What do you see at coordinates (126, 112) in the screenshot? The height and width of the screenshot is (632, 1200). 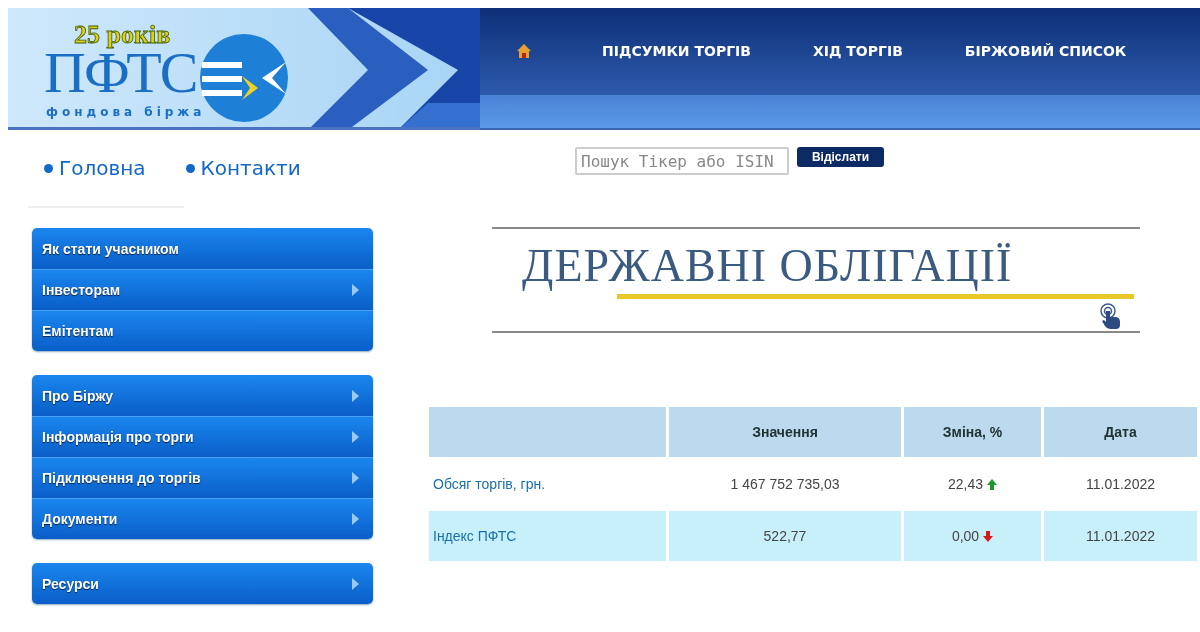 I see `logo-subtitle: фондова біржа` at bounding box center [126, 112].